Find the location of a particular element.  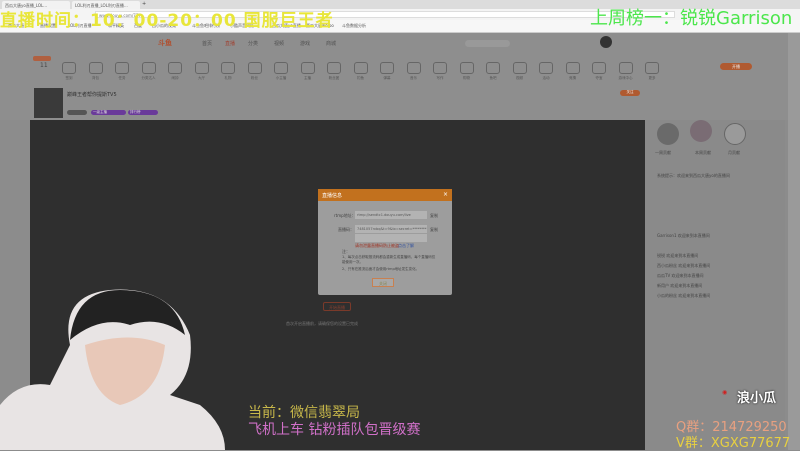

nav-live: 直播 is located at coordinates (230, 43).